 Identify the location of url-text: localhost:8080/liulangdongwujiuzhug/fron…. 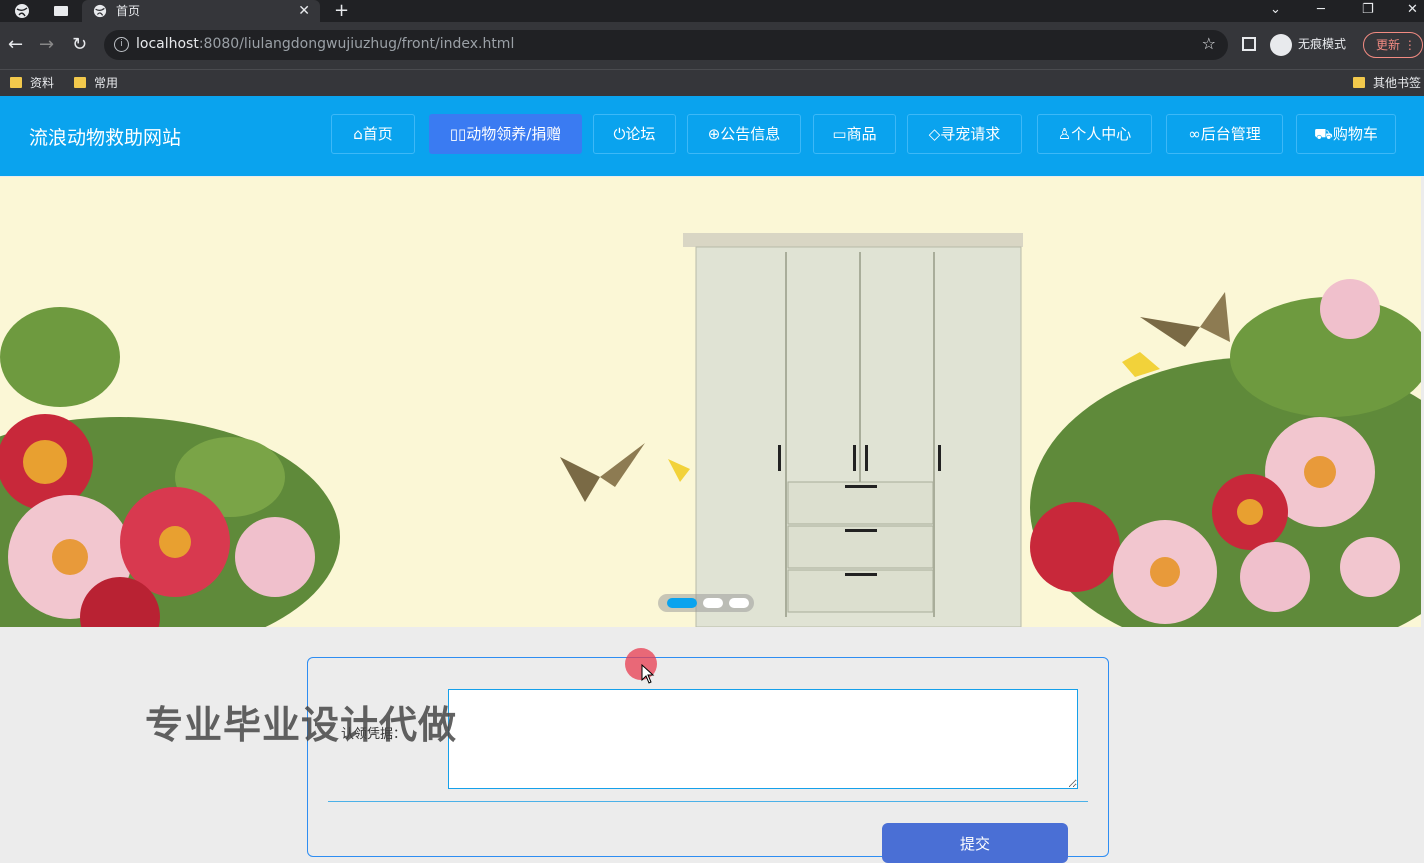
(325, 44).